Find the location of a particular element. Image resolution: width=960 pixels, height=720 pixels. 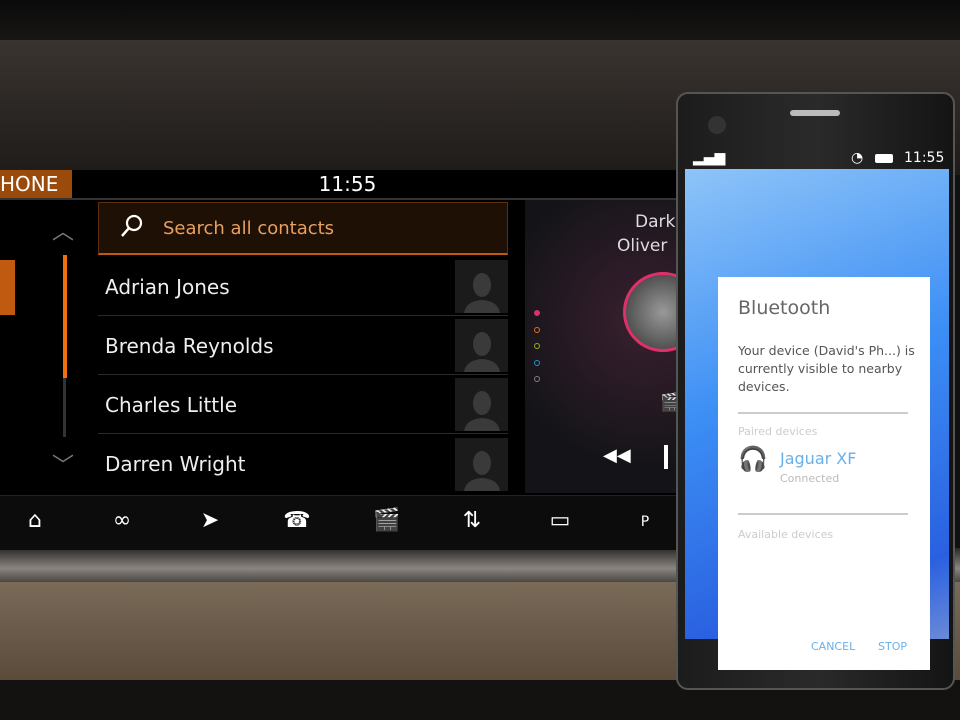

contact-row: Charles Little is located at coordinates (303, 405).